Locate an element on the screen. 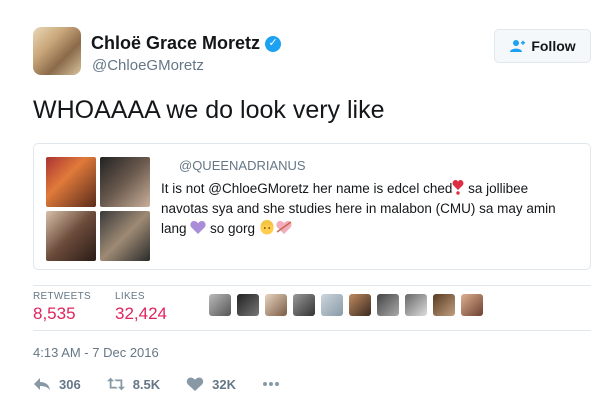  likes-stat: LIKES 32,424 is located at coordinates (141, 307).